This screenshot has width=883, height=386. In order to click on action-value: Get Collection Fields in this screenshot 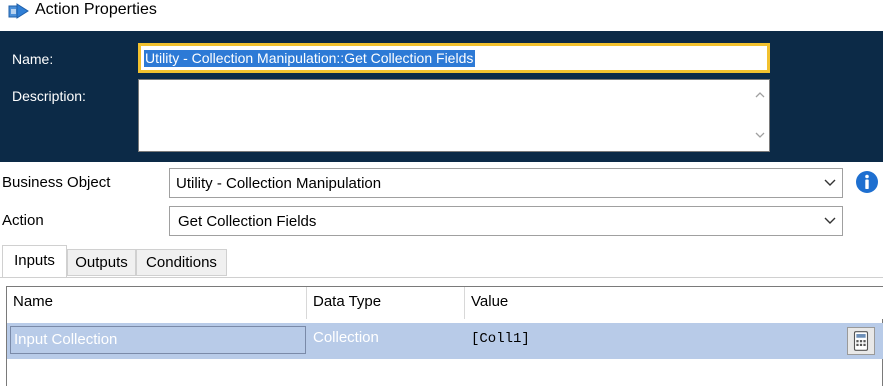, I will do `click(247, 221)`.